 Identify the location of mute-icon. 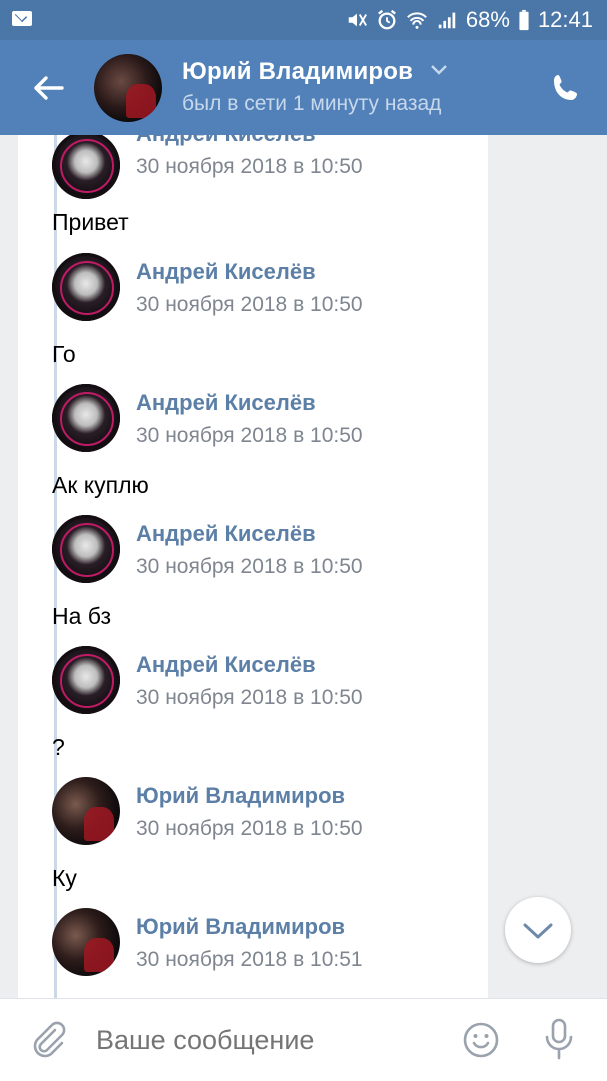
(357, 20).